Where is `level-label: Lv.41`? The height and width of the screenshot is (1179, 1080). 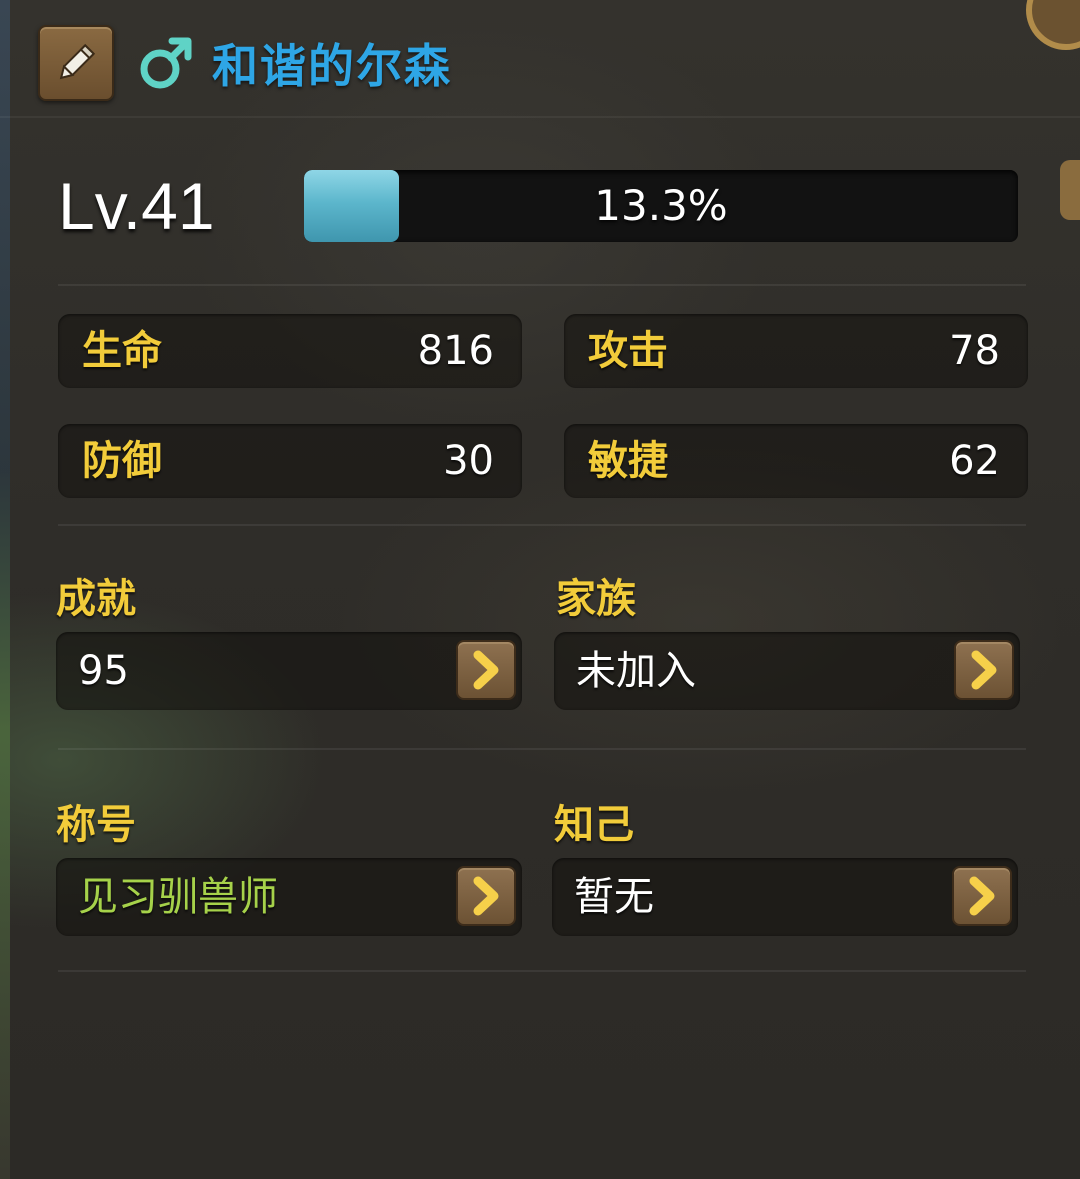 level-label: Lv.41 is located at coordinates (136, 206).